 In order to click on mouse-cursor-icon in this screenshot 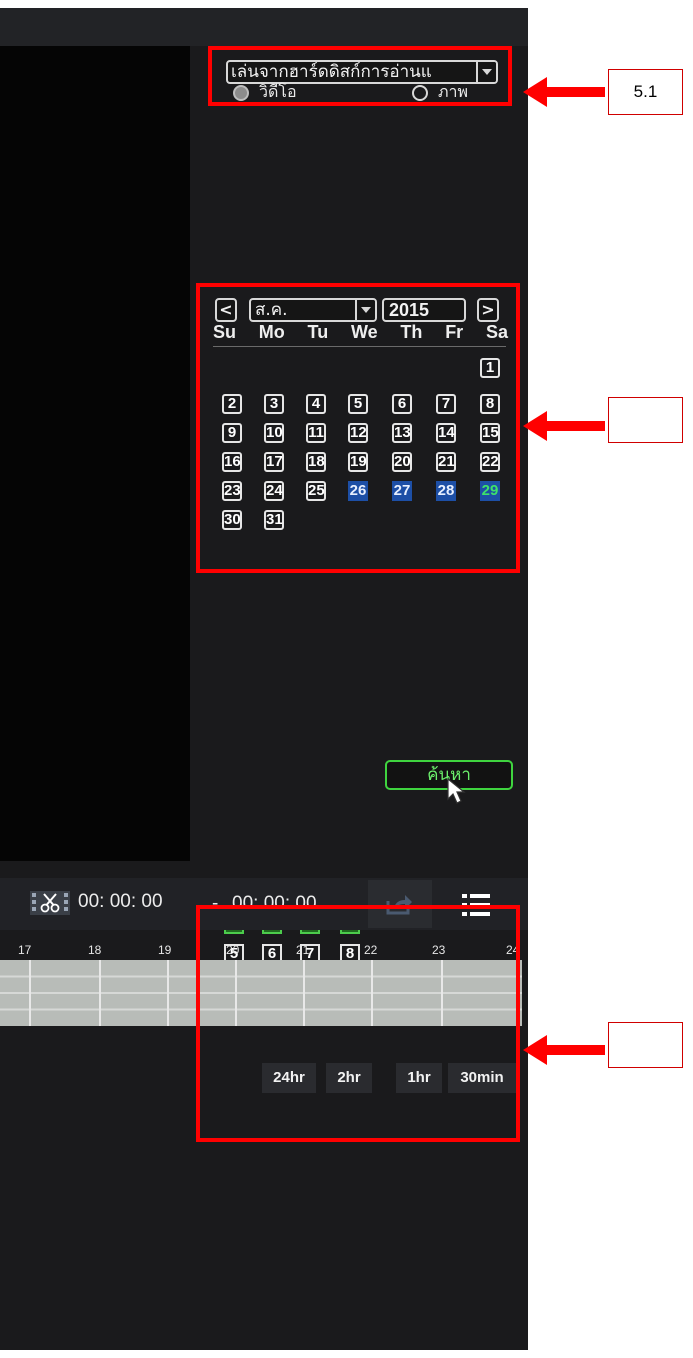, I will do `click(456, 790)`.